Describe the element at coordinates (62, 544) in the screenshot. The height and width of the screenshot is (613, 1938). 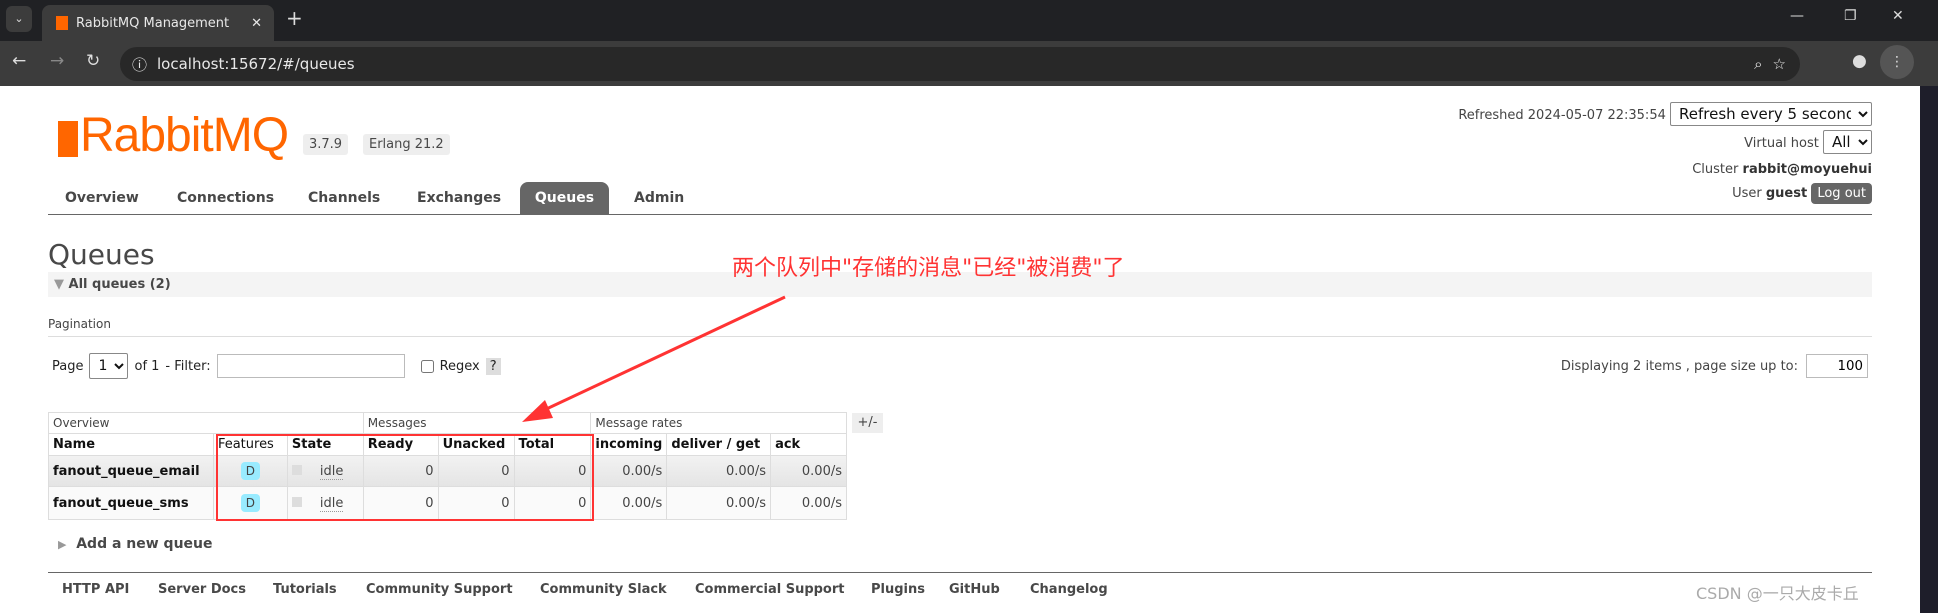
I see `triangle-right-icon: ▶` at that location.